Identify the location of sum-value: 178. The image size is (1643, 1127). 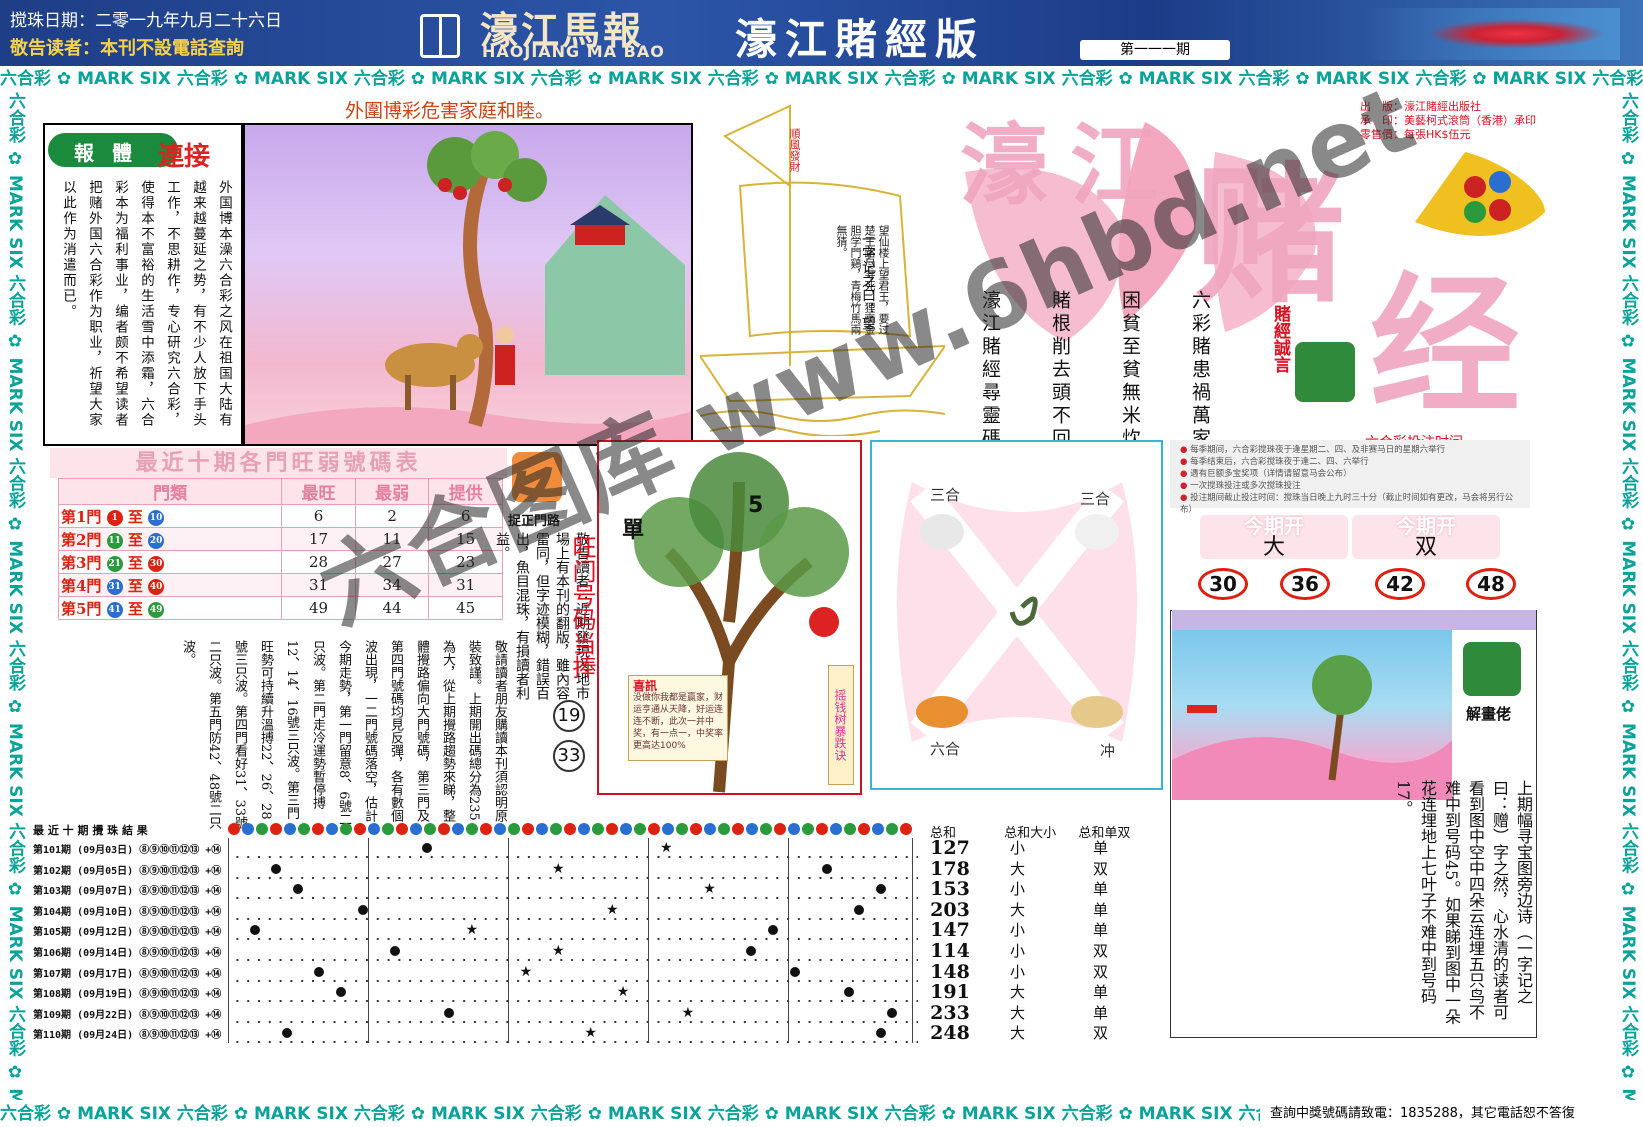
(950, 868).